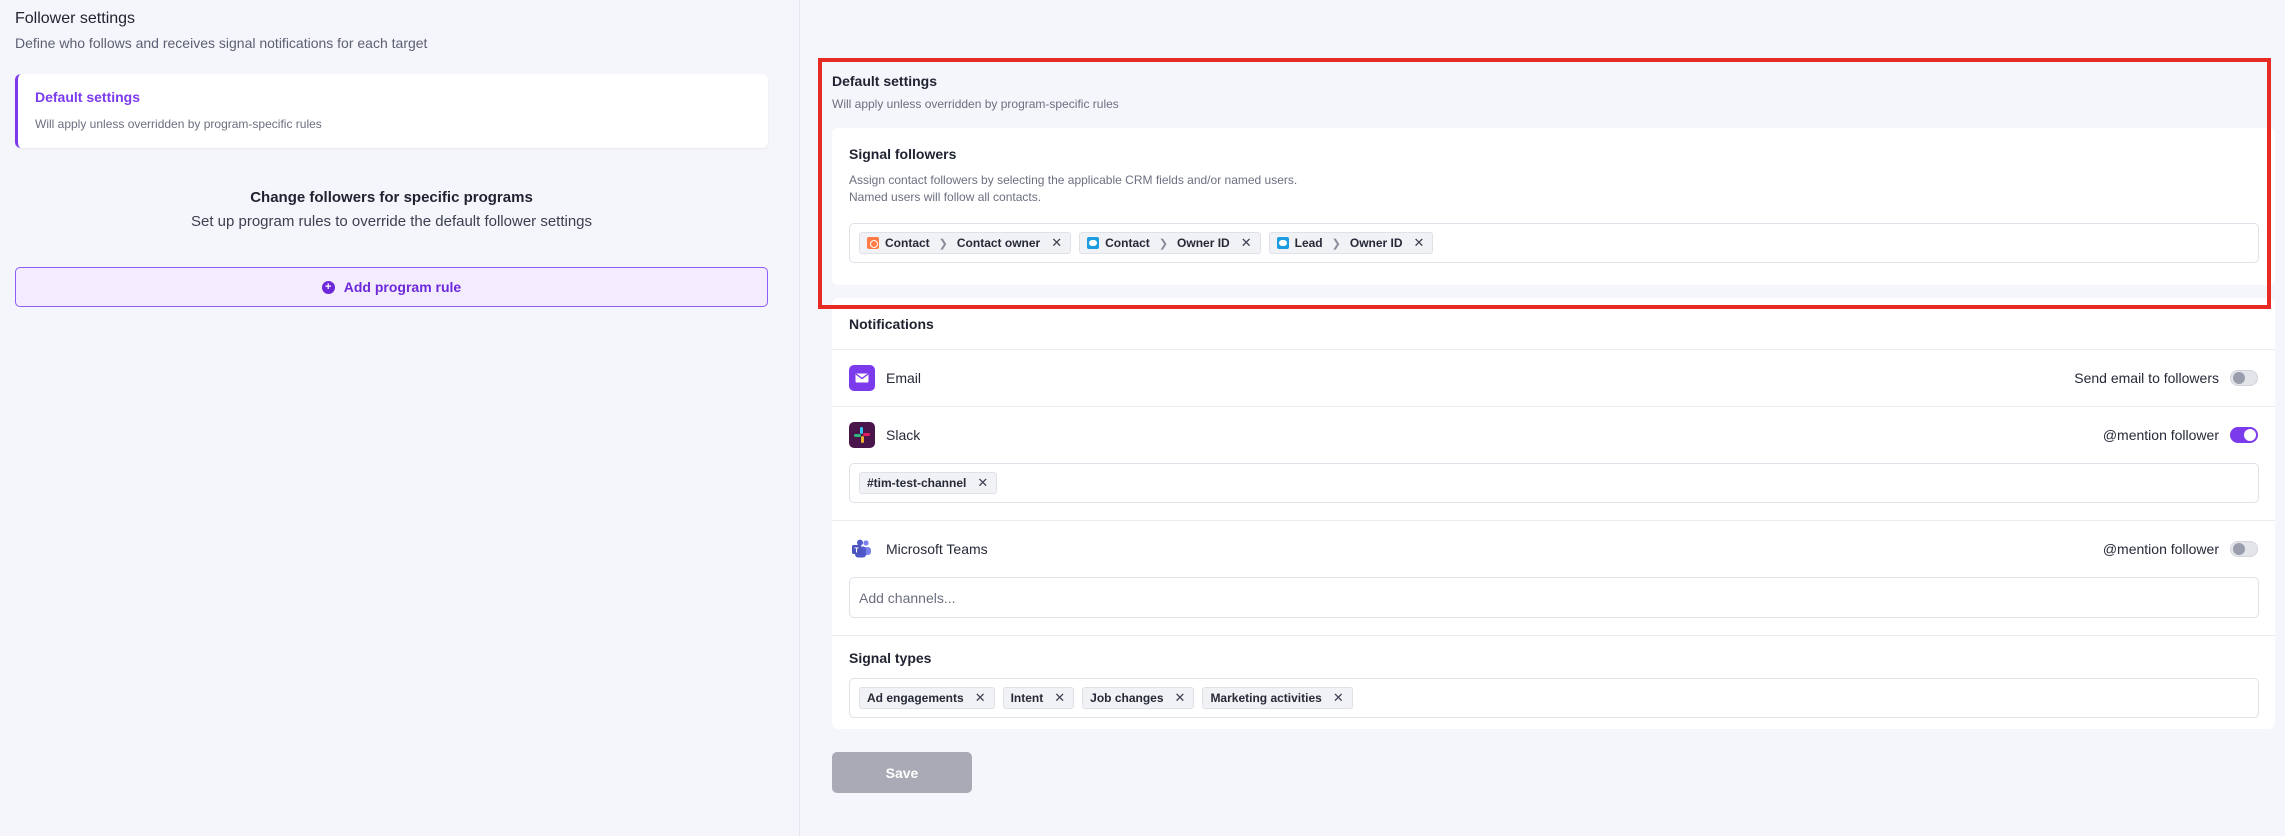  Describe the element at coordinates (2244, 378) in the screenshot. I see `email-toggle` at that location.